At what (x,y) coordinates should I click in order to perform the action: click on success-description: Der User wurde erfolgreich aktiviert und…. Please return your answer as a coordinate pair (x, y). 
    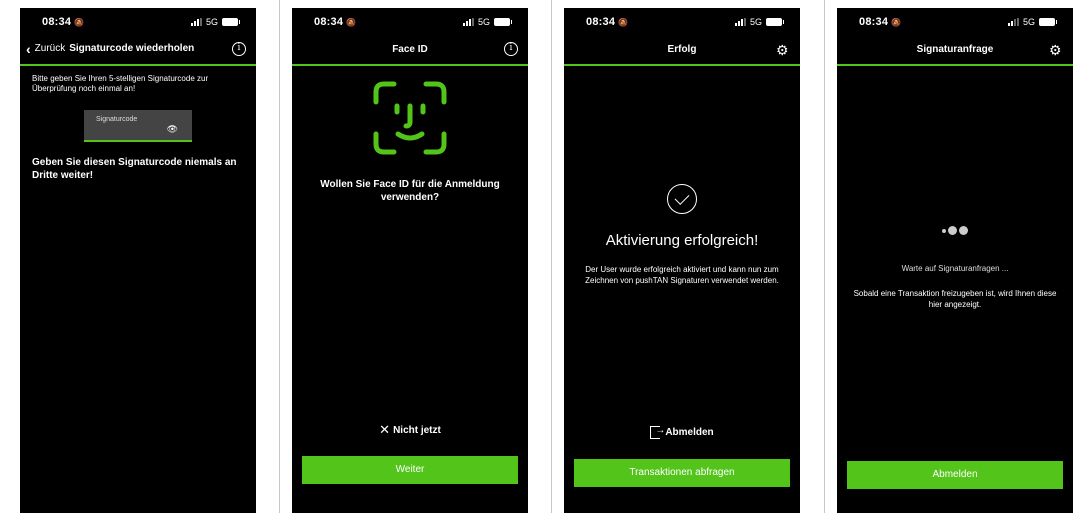
    Looking at the image, I should click on (682, 275).